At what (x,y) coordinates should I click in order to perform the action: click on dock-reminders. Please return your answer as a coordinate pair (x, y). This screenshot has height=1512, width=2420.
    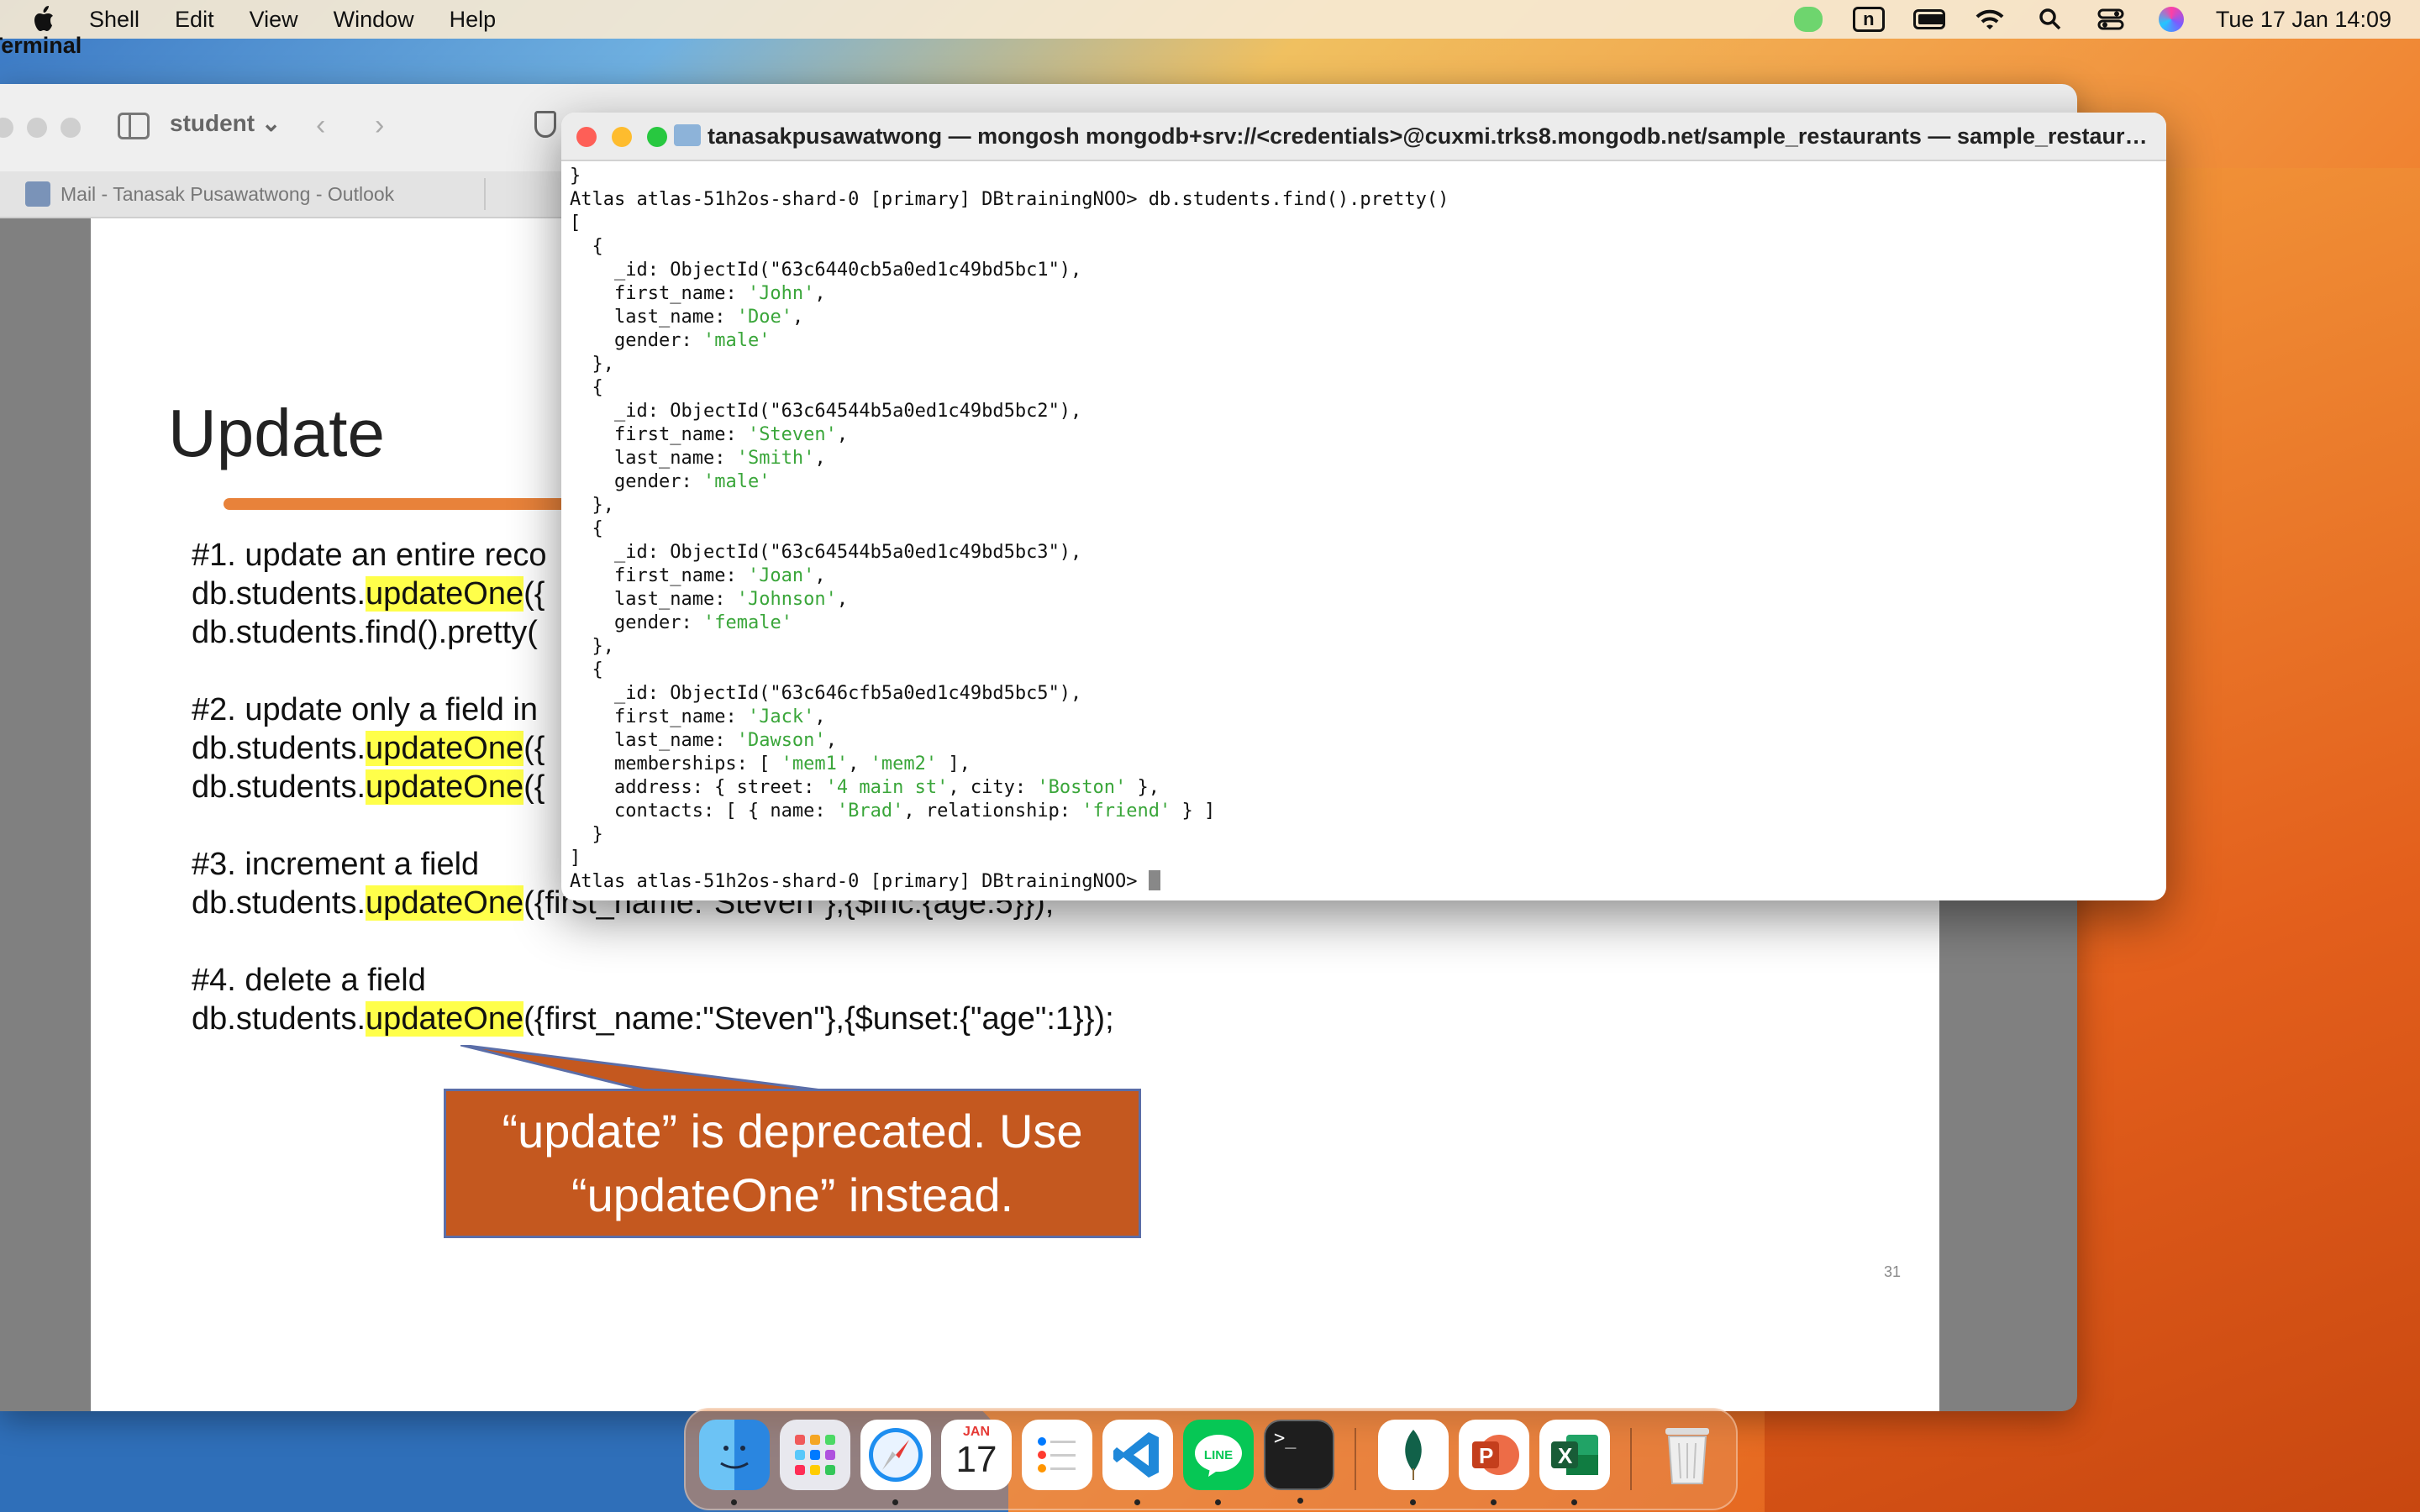
    Looking at the image, I should click on (1057, 1455).